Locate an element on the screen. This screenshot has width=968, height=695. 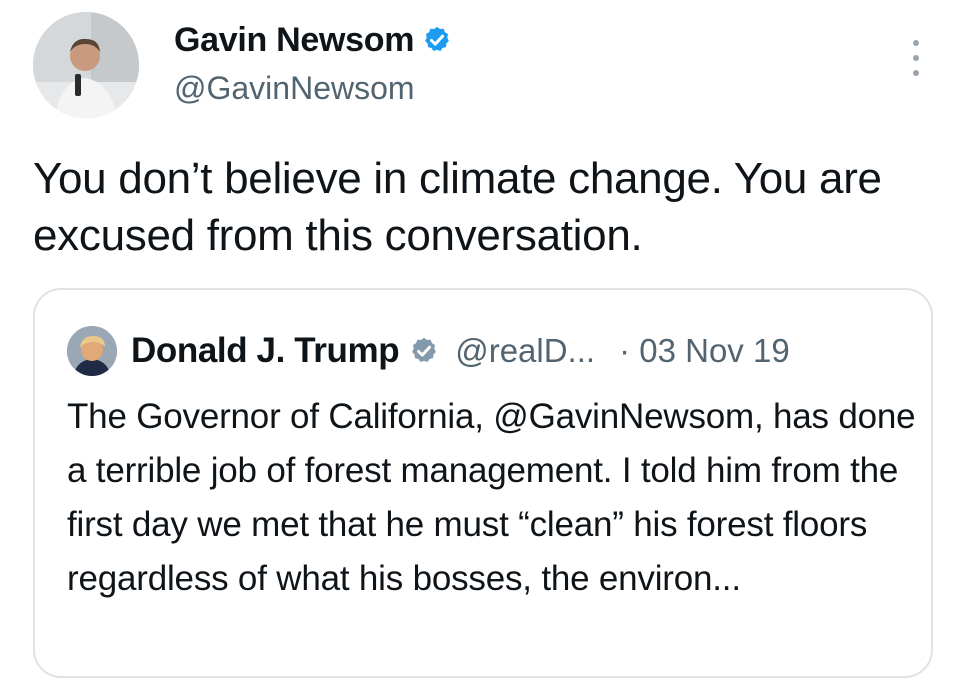
author-display-name: Gavin Newsom is located at coordinates (294, 40).